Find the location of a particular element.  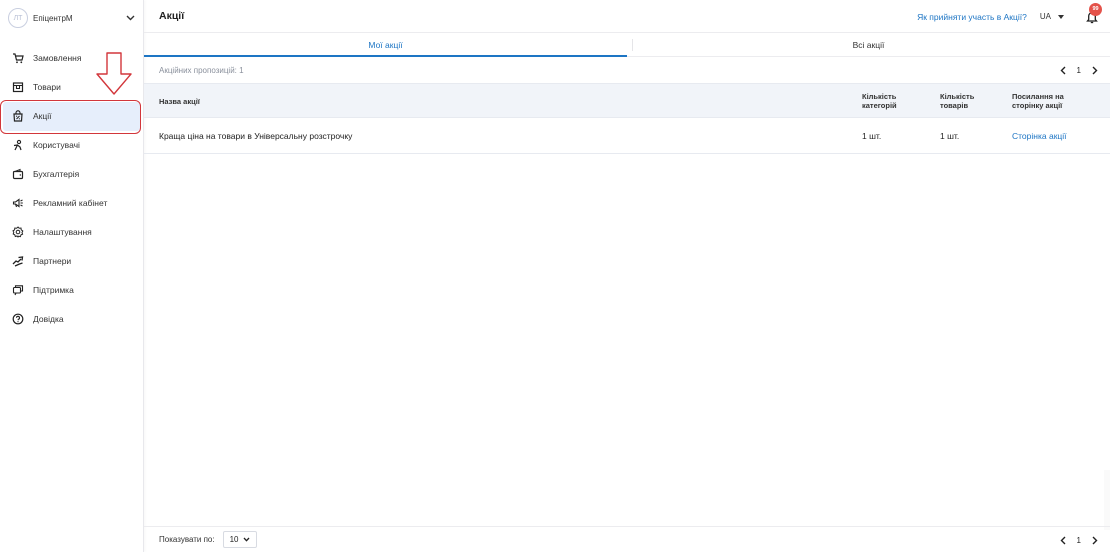

sidebar-item-label: Замовлення is located at coordinates (57, 57).